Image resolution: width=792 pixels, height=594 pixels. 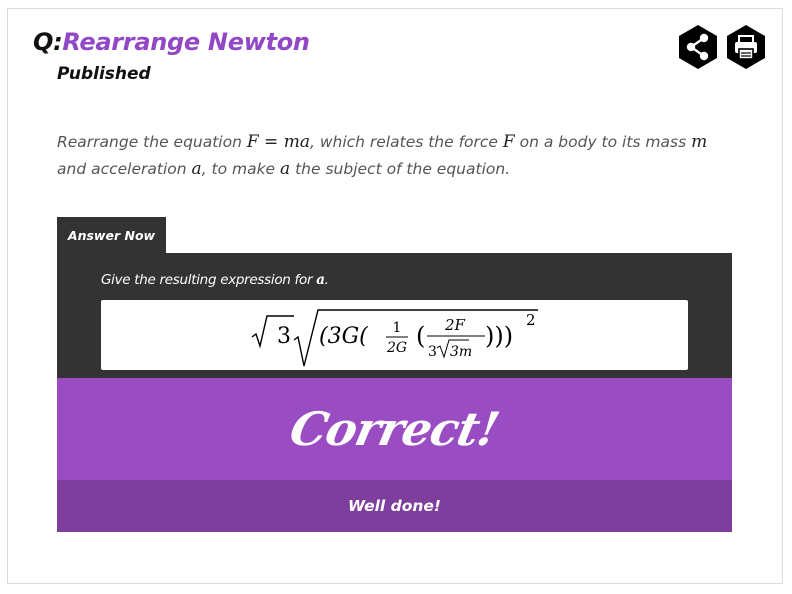 What do you see at coordinates (394, 338) in the screenshot?
I see `answer-expression: 3 (3G( 1 2G ( 2F 3 3m ))) 2` at bounding box center [394, 338].